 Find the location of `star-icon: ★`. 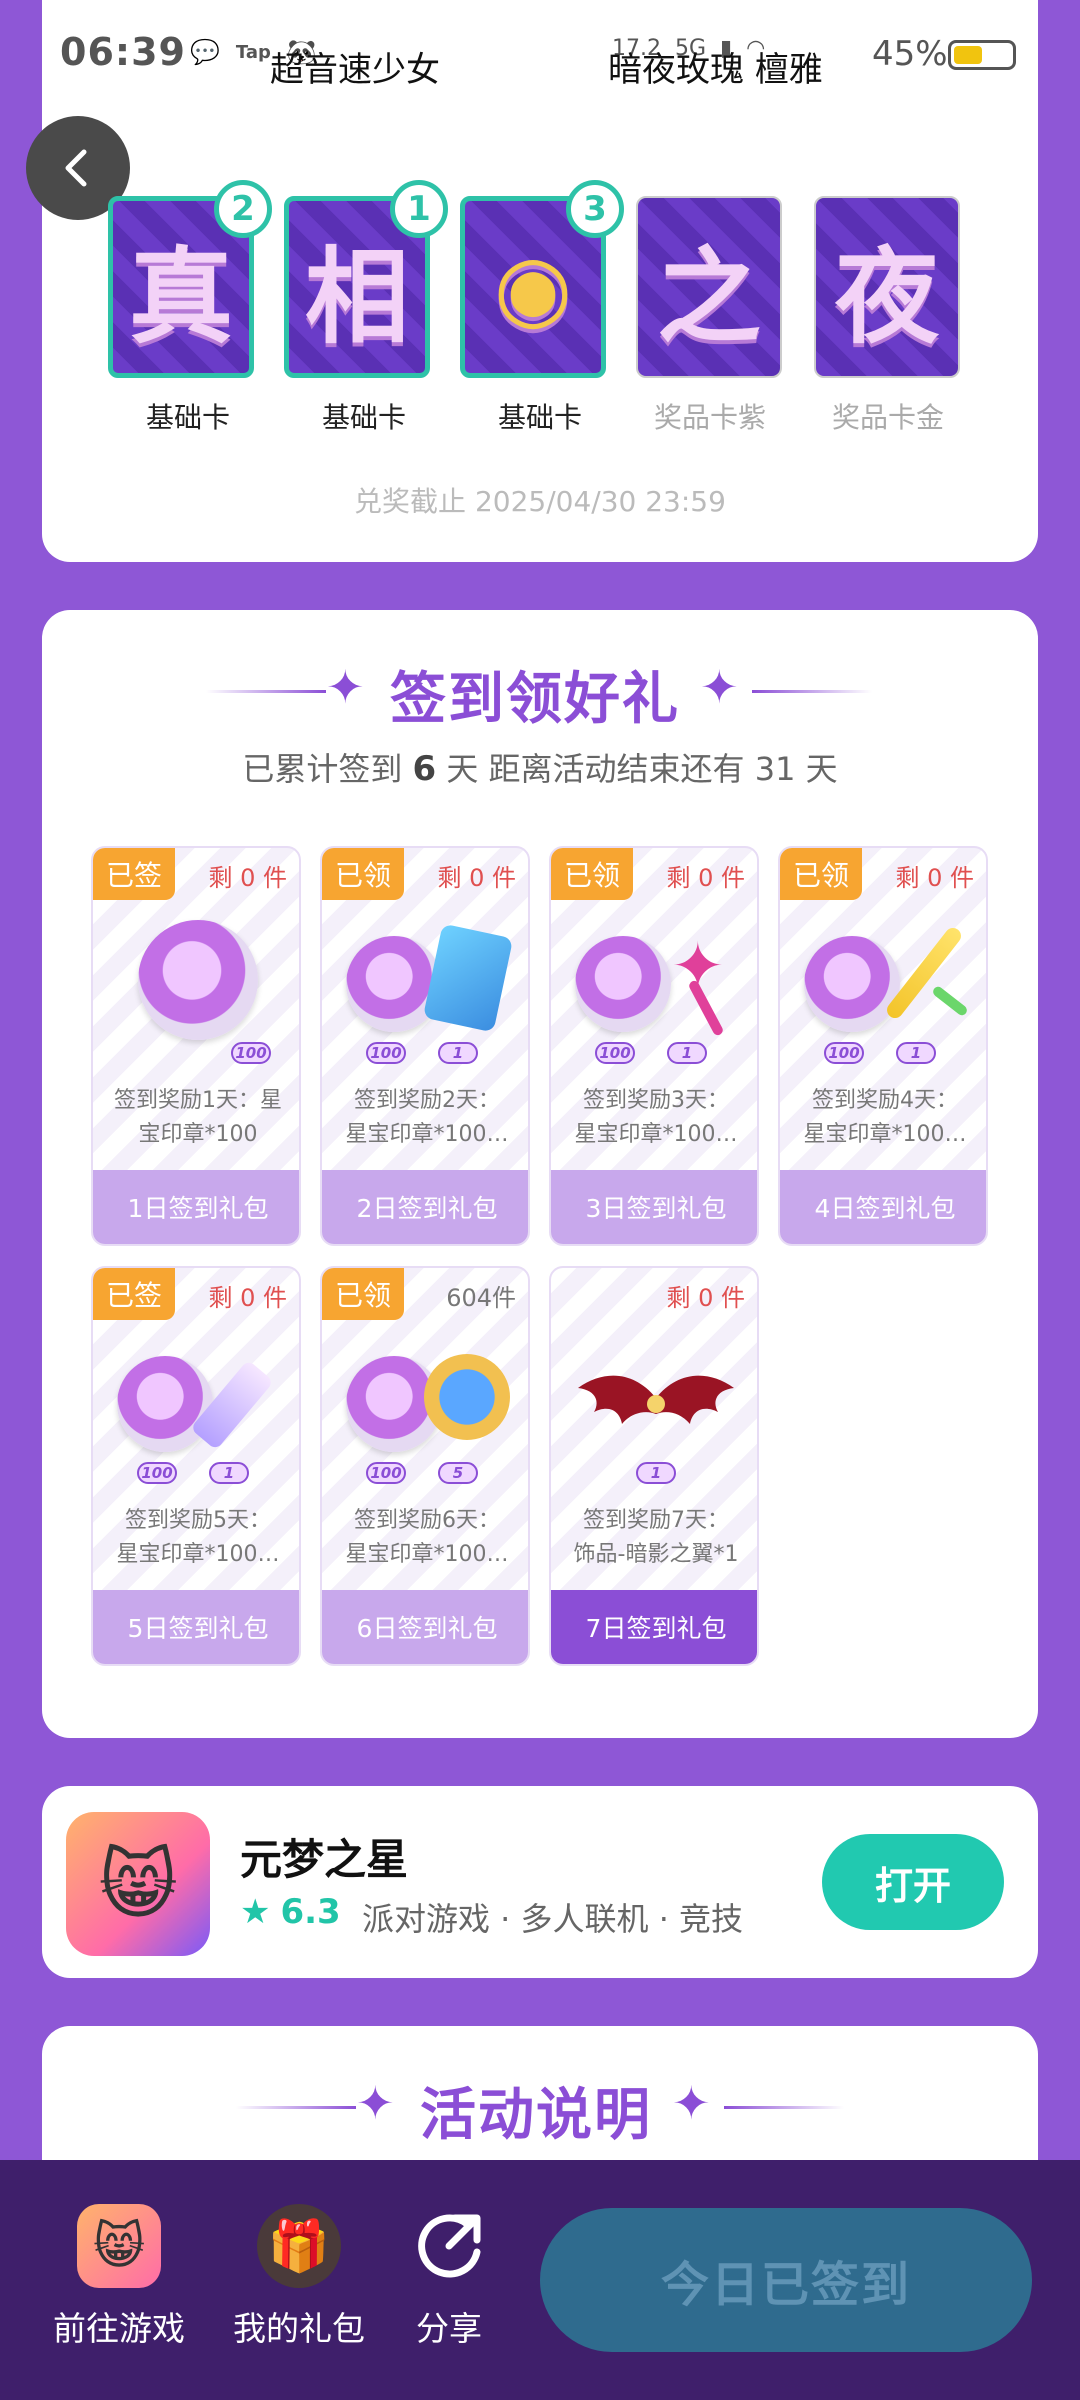

star-icon: ★ is located at coordinates (255, 1912).